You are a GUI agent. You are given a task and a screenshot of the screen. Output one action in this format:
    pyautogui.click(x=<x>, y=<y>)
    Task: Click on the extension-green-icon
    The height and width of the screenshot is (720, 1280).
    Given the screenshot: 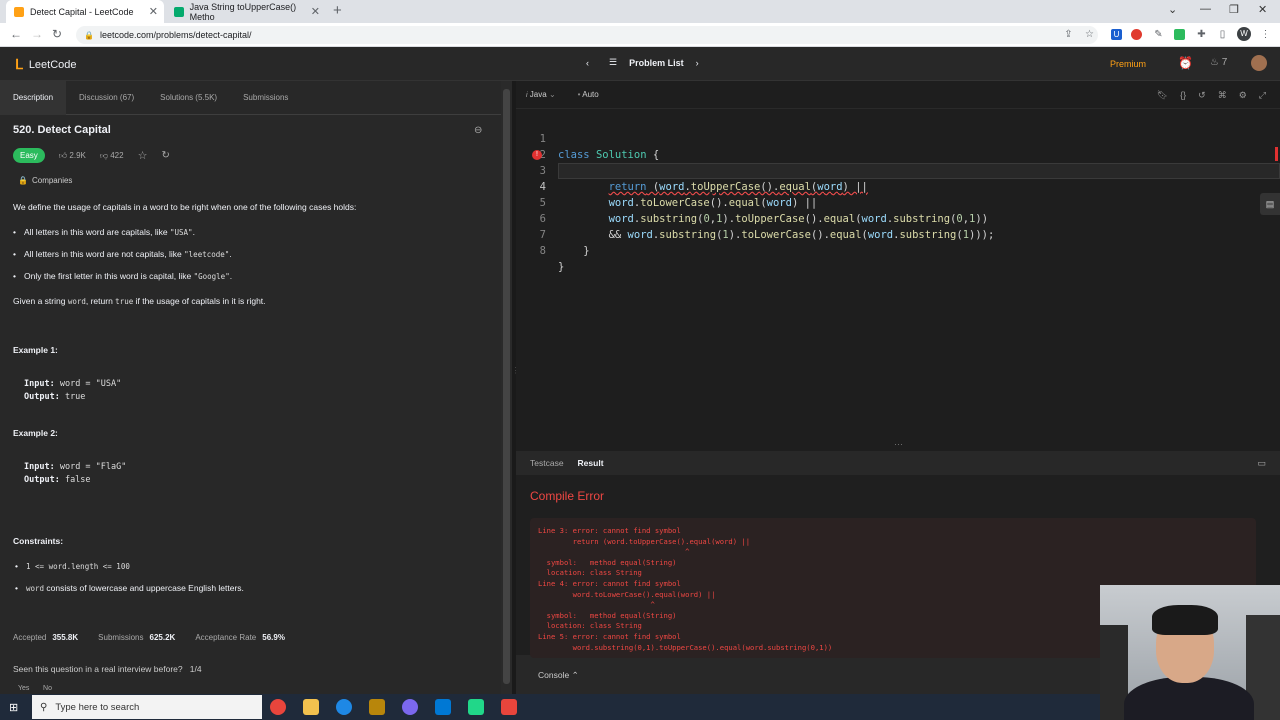 What is the action you would take?
    pyautogui.click(x=1179, y=34)
    